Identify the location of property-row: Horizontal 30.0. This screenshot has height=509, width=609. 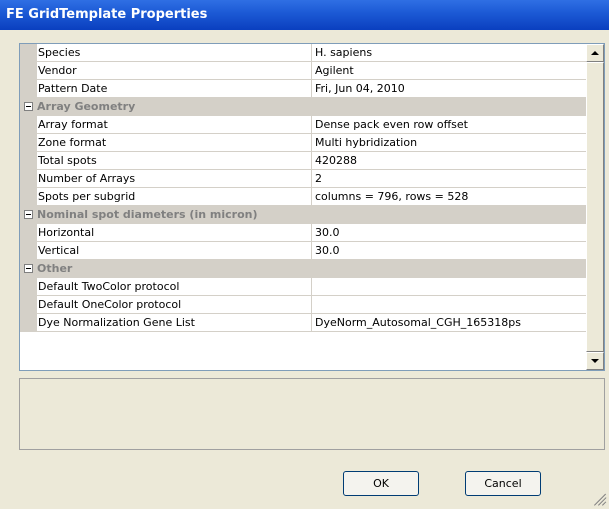
(303, 233).